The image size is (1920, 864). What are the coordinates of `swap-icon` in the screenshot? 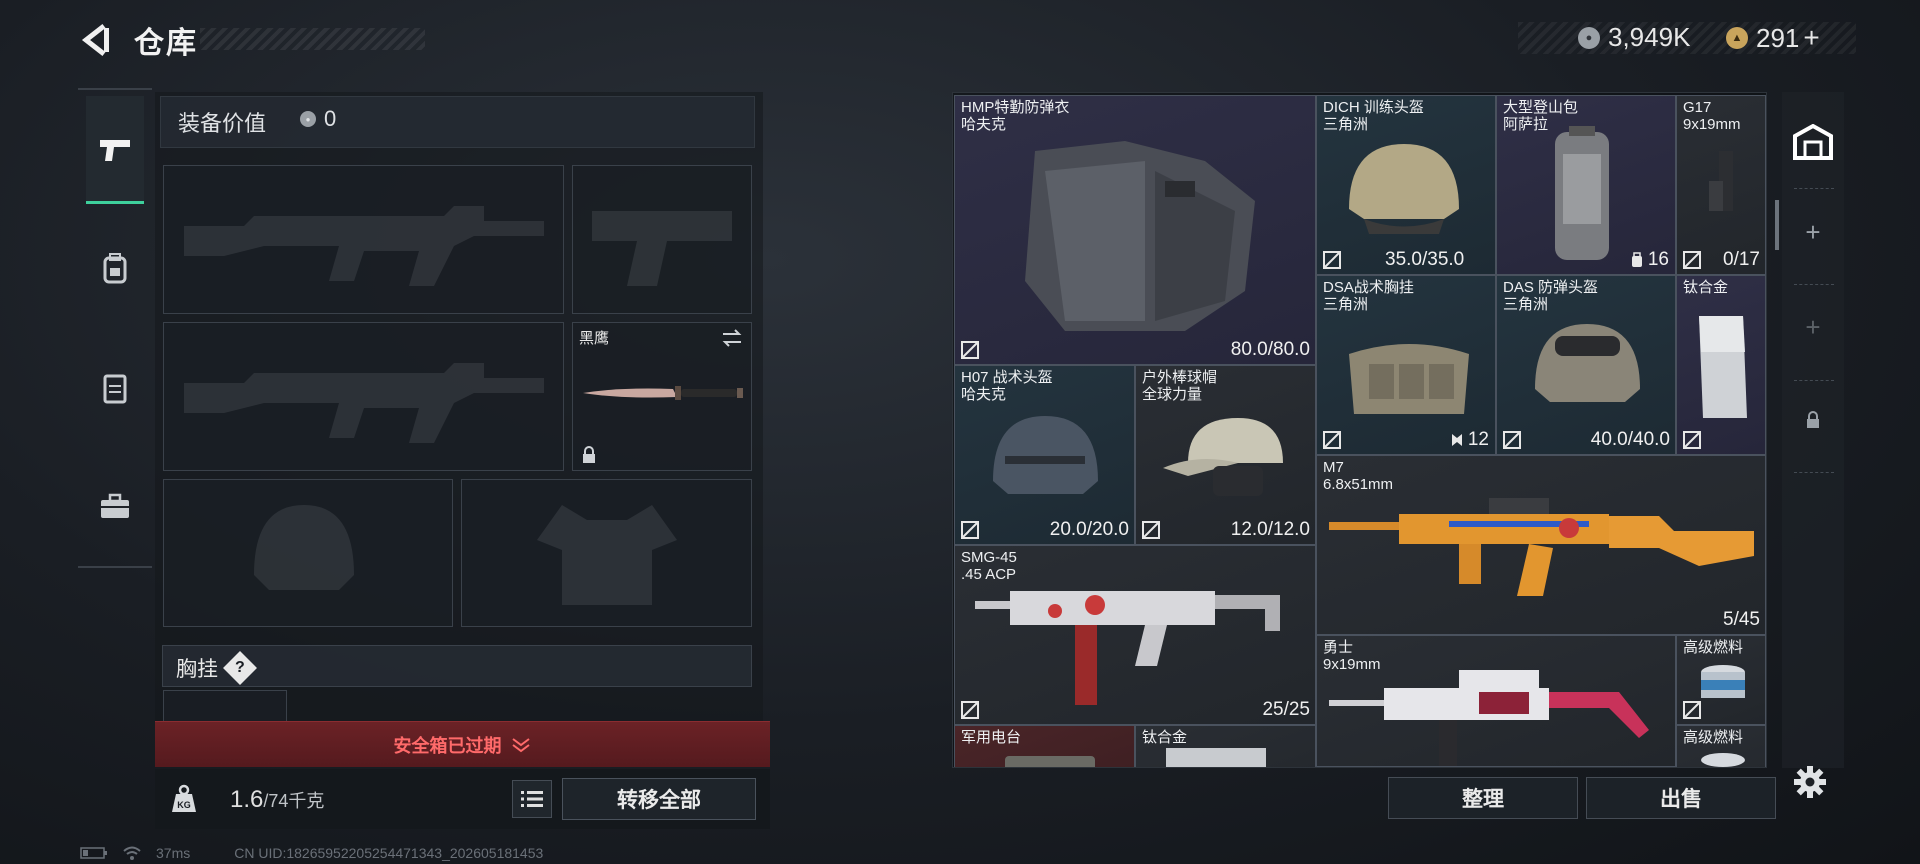 It's located at (732, 338).